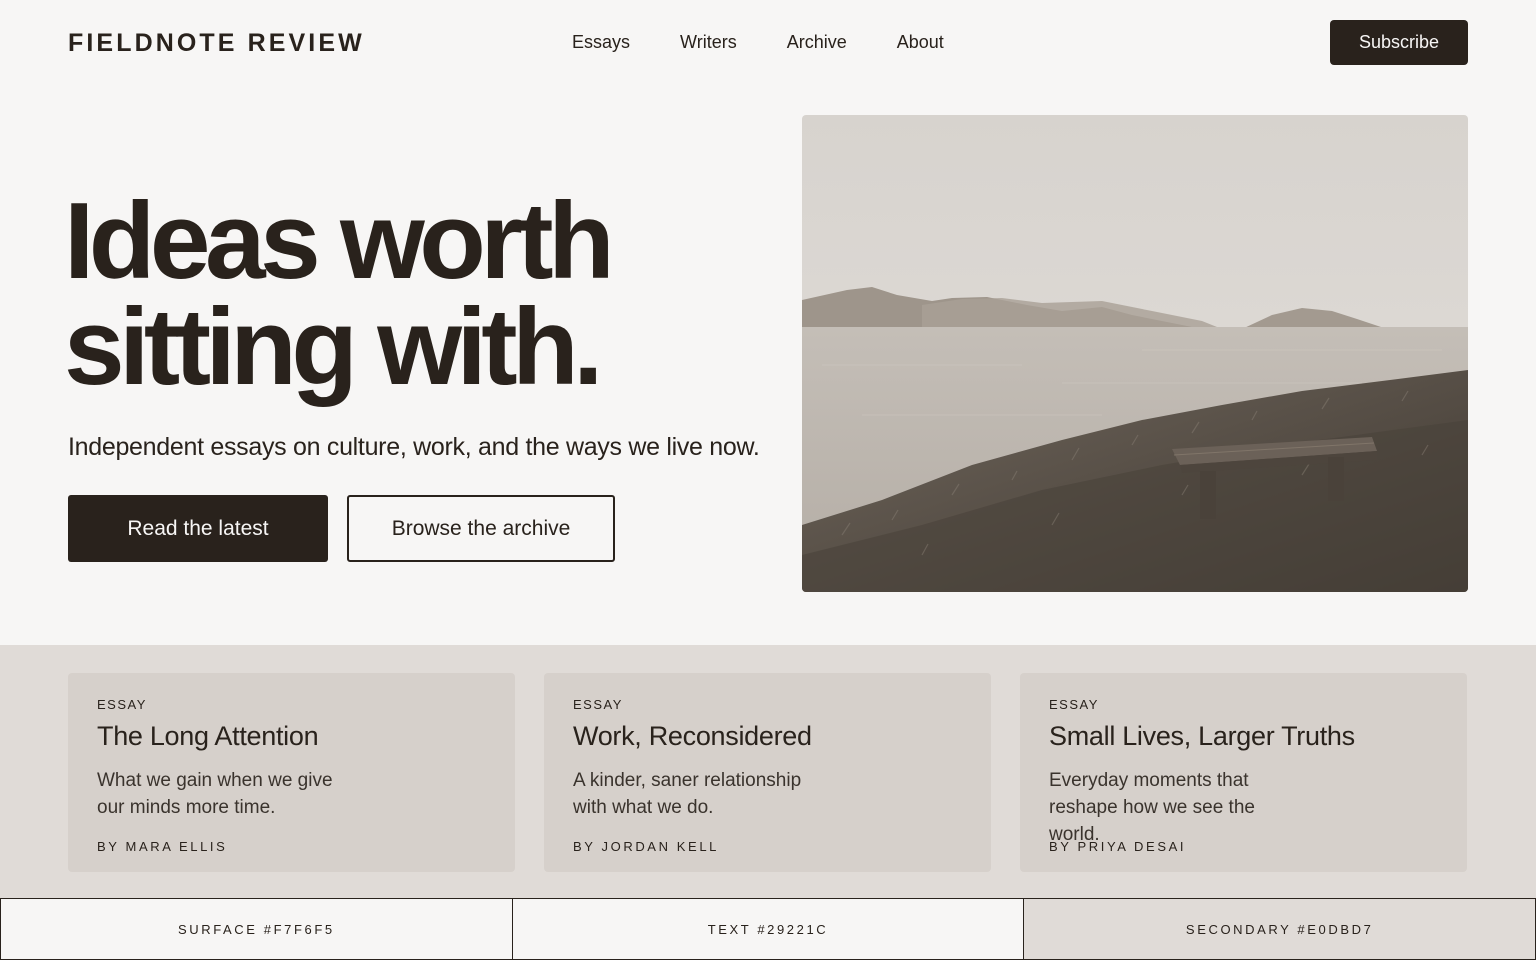 This screenshot has height=960, width=1536. Describe the element at coordinates (1149, 780) in the screenshot. I see `essay-description-line: Everyday moments that` at that location.